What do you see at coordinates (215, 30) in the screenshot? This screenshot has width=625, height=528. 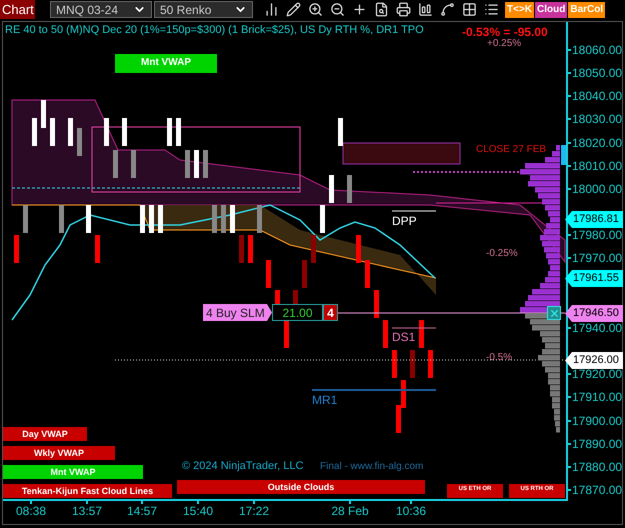 I see `chart-title: RE 40 to 50 (M)NQ Dec 20 (1%=150p=$300) (1 Brick=$25), US Dy RTH %, DR1 TPO` at bounding box center [215, 30].